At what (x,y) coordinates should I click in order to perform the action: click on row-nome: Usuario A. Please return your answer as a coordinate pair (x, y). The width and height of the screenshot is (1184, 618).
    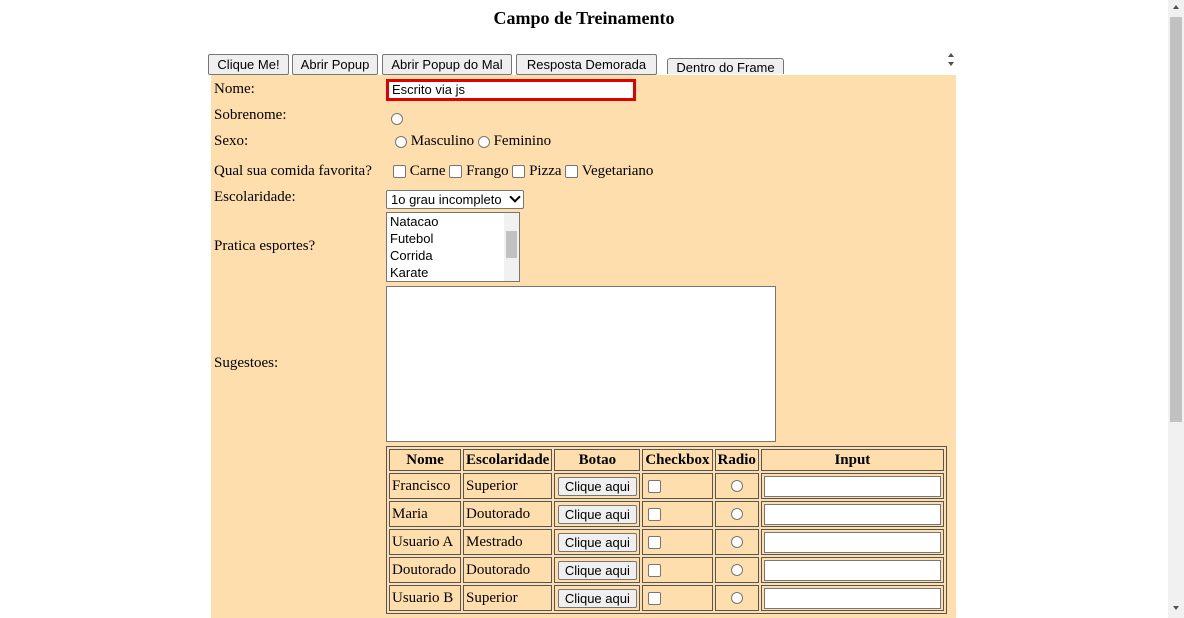
    Looking at the image, I should click on (425, 542).